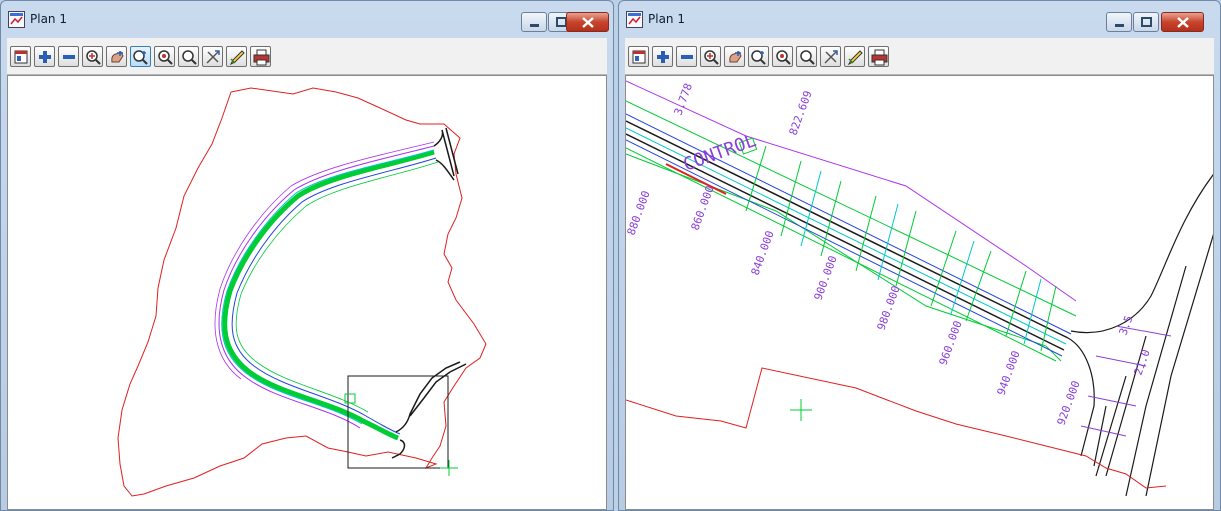 The height and width of the screenshot is (511, 1221). Describe the element at coordinates (1142, 362) in the screenshot. I see `chainage-label: 21.0` at that location.